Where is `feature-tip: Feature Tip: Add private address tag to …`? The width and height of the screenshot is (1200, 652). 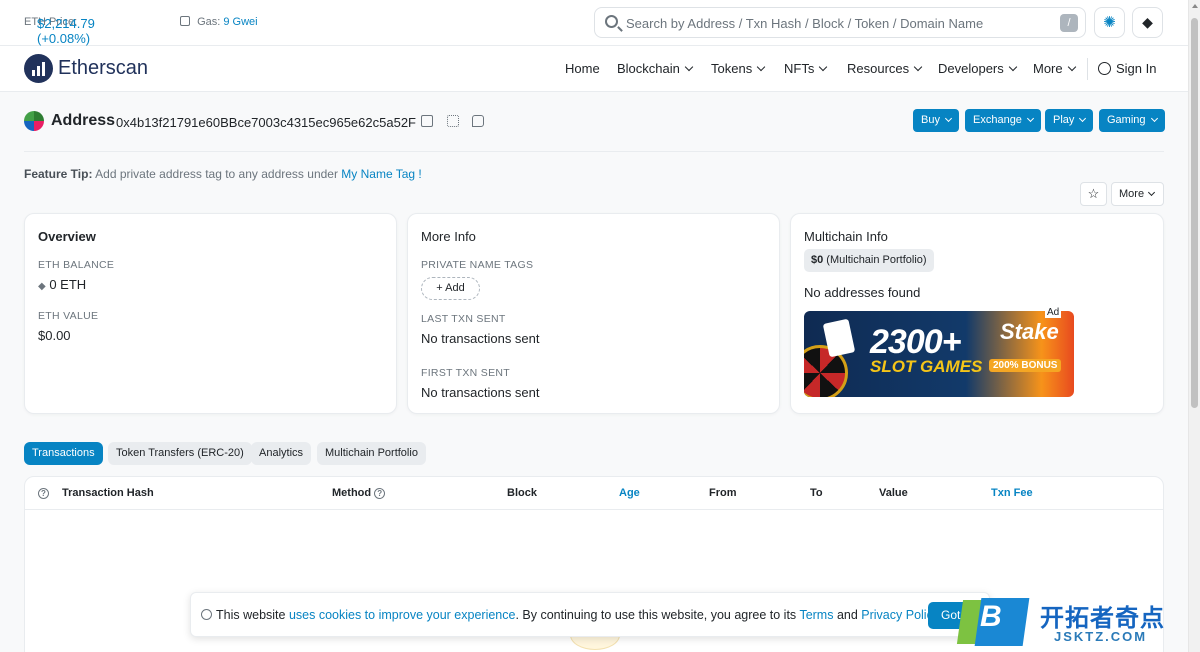 feature-tip: Feature Tip: Add private address tag to … is located at coordinates (223, 174).